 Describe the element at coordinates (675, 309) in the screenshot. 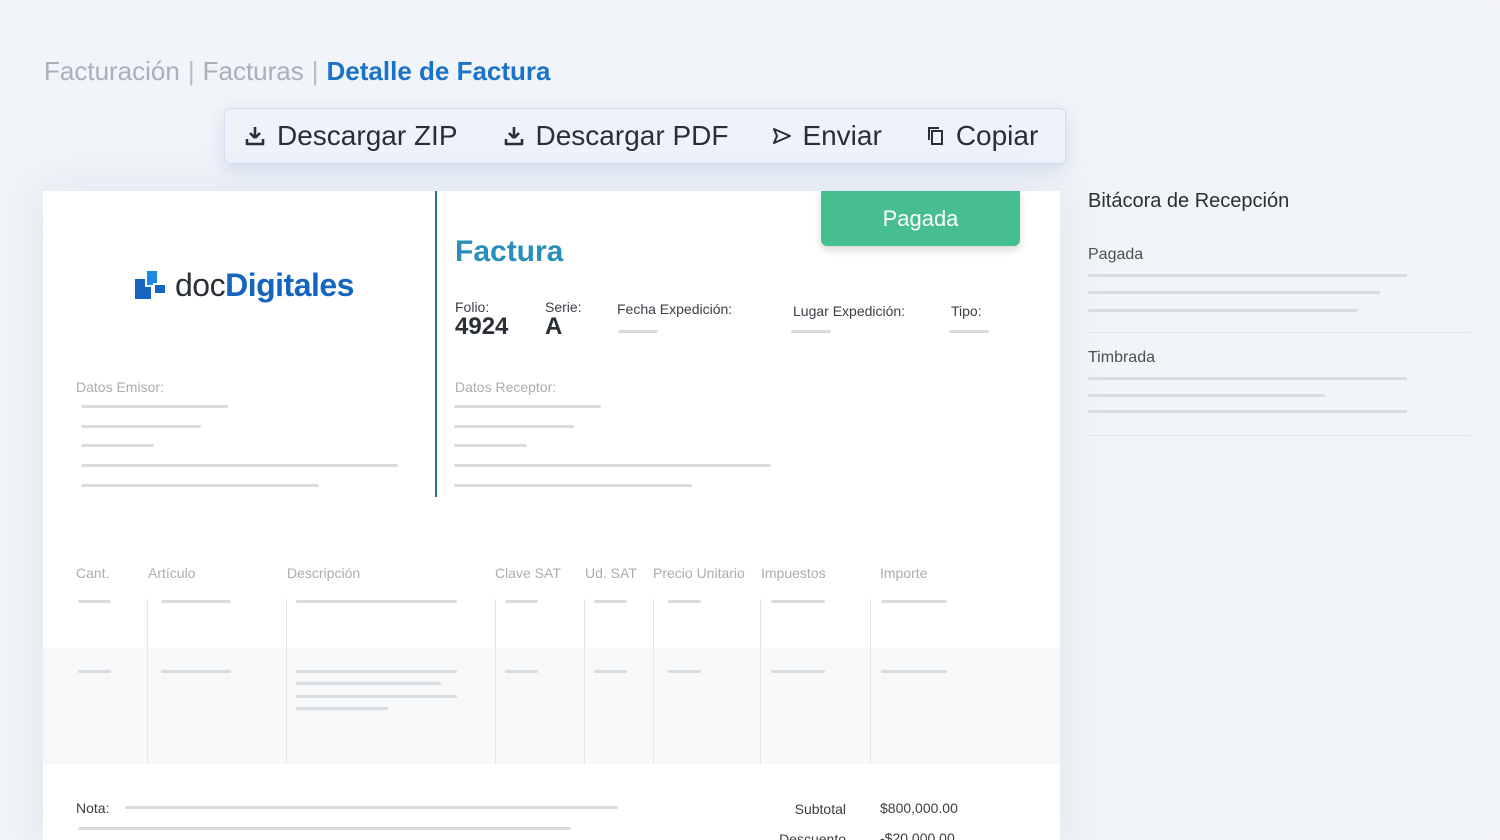

I see `fecha-expedicion-label: Fecha Expedición:` at that location.